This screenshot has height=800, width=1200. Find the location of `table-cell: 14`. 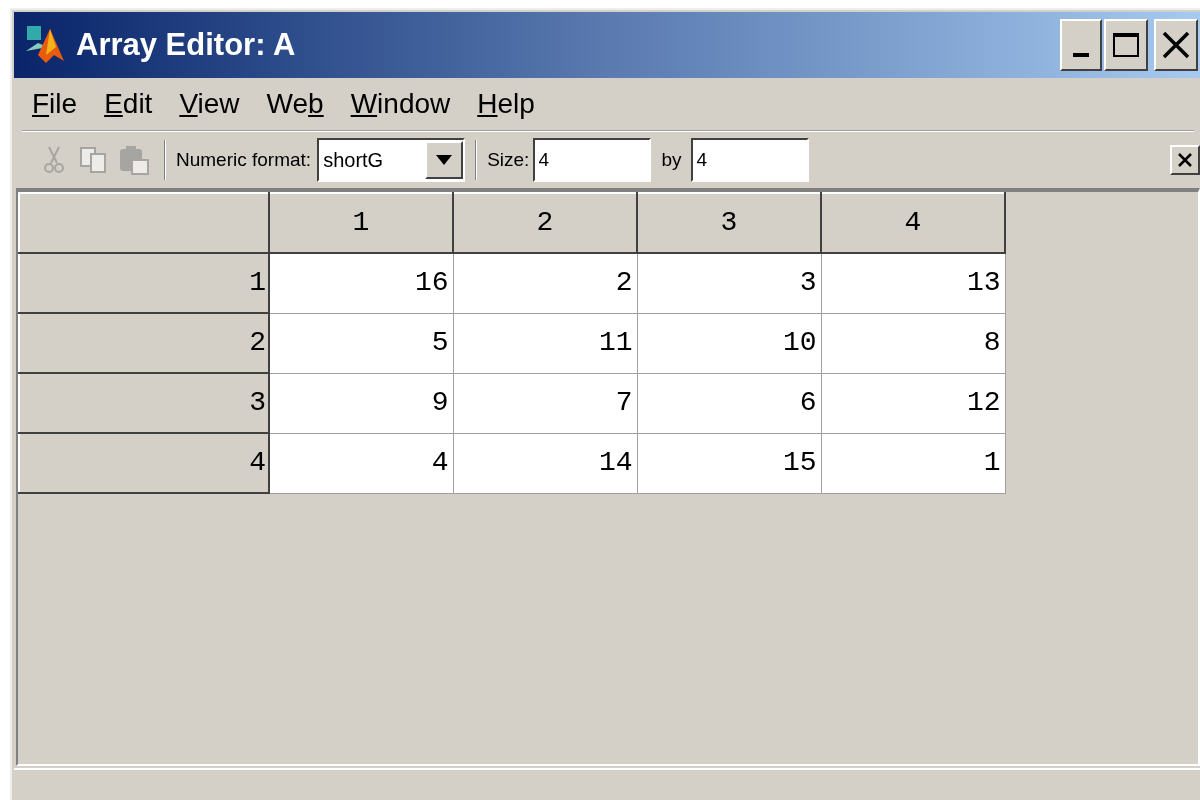

table-cell: 14 is located at coordinates (545, 463).